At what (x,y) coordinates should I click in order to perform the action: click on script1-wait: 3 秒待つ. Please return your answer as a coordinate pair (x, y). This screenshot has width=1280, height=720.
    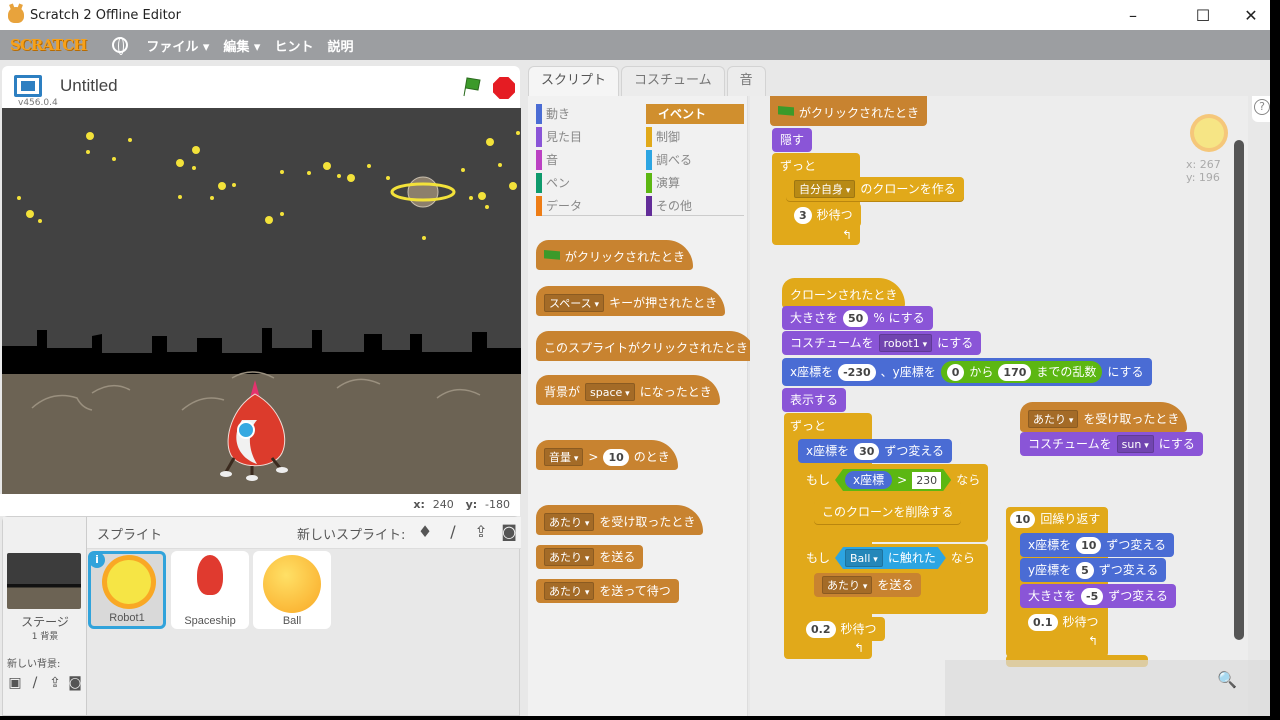
    Looking at the image, I should click on (823, 215).